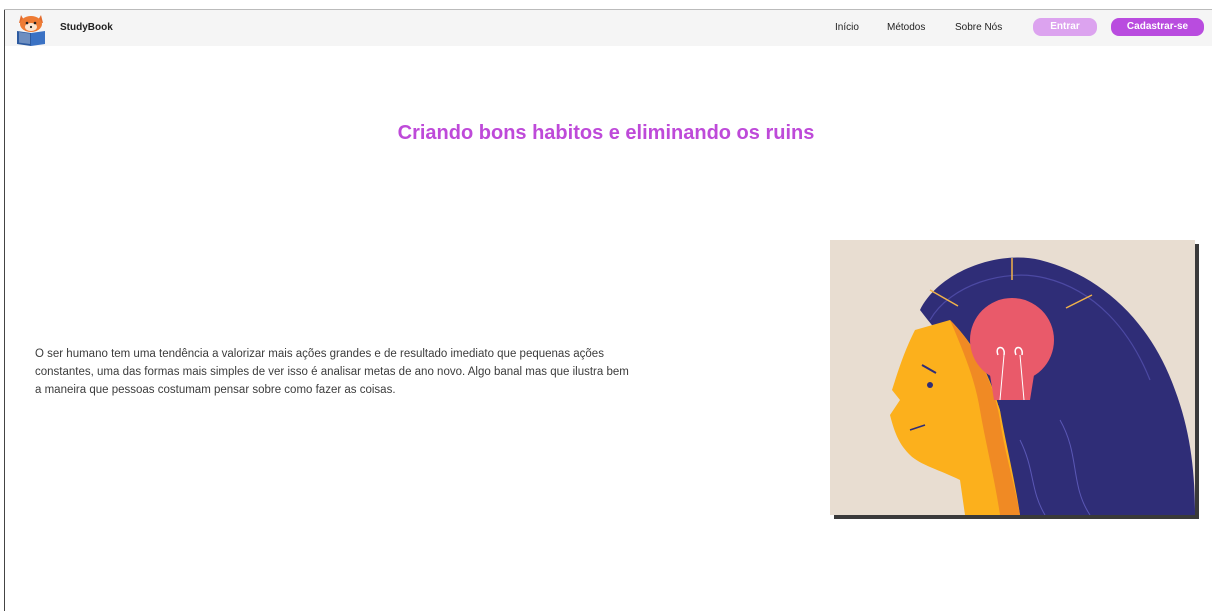  Describe the element at coordinates (86, 27) in the screenshot. I see `brand-name: StudyBook` at that location.